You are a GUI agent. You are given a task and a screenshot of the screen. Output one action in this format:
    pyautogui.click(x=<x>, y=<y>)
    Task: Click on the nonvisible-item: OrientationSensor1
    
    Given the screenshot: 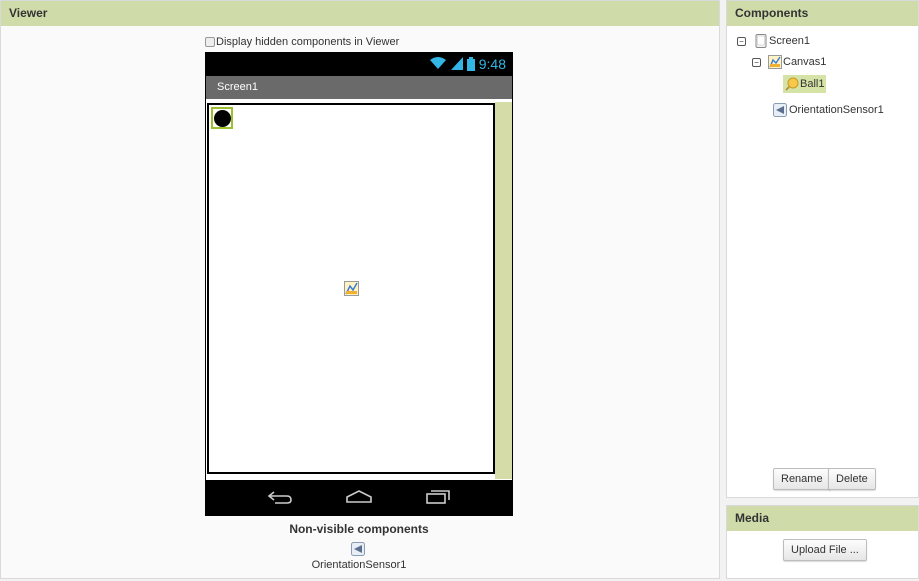 What is the action you would take?
    pyautogui.click(x=359, y=565)
    